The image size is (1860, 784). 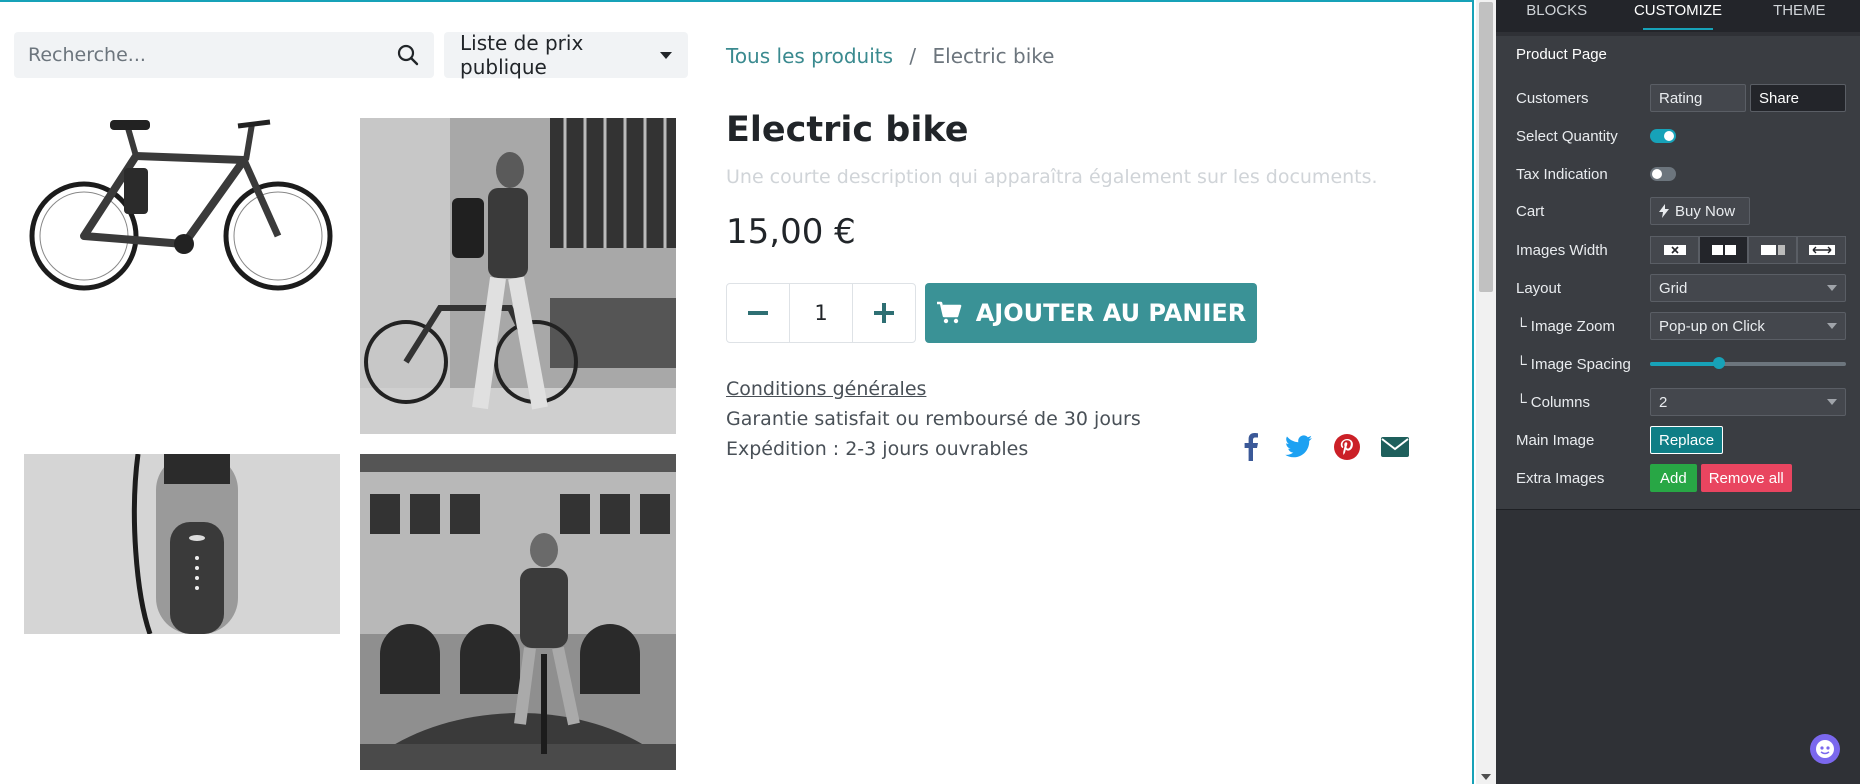 I want to click on pricelist-dropdown: Liste de prix publique, so click(x=566, y=55).